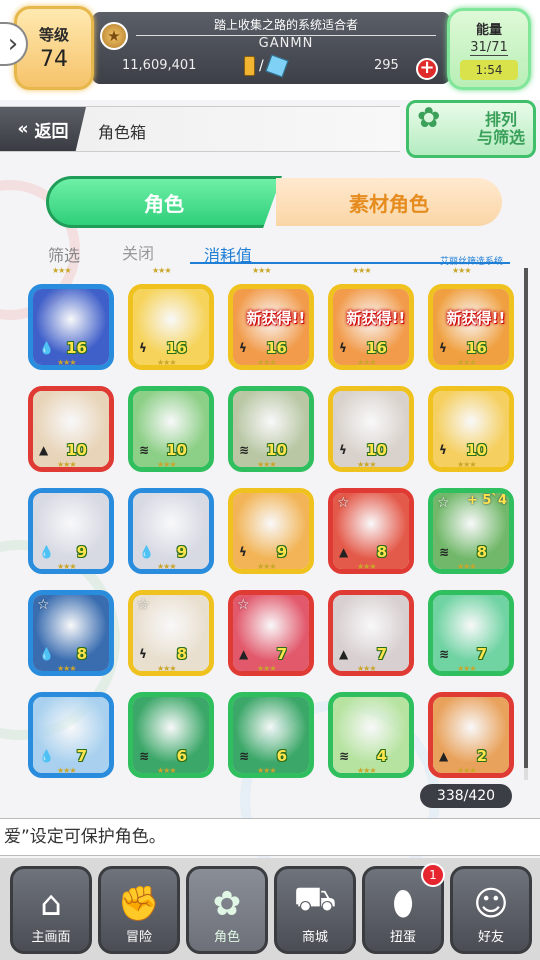 The image size is (540, 960). Describe the element at coordinates (64, 254) in the screenshot. I see `filter-toggle: 筛选` at that location.